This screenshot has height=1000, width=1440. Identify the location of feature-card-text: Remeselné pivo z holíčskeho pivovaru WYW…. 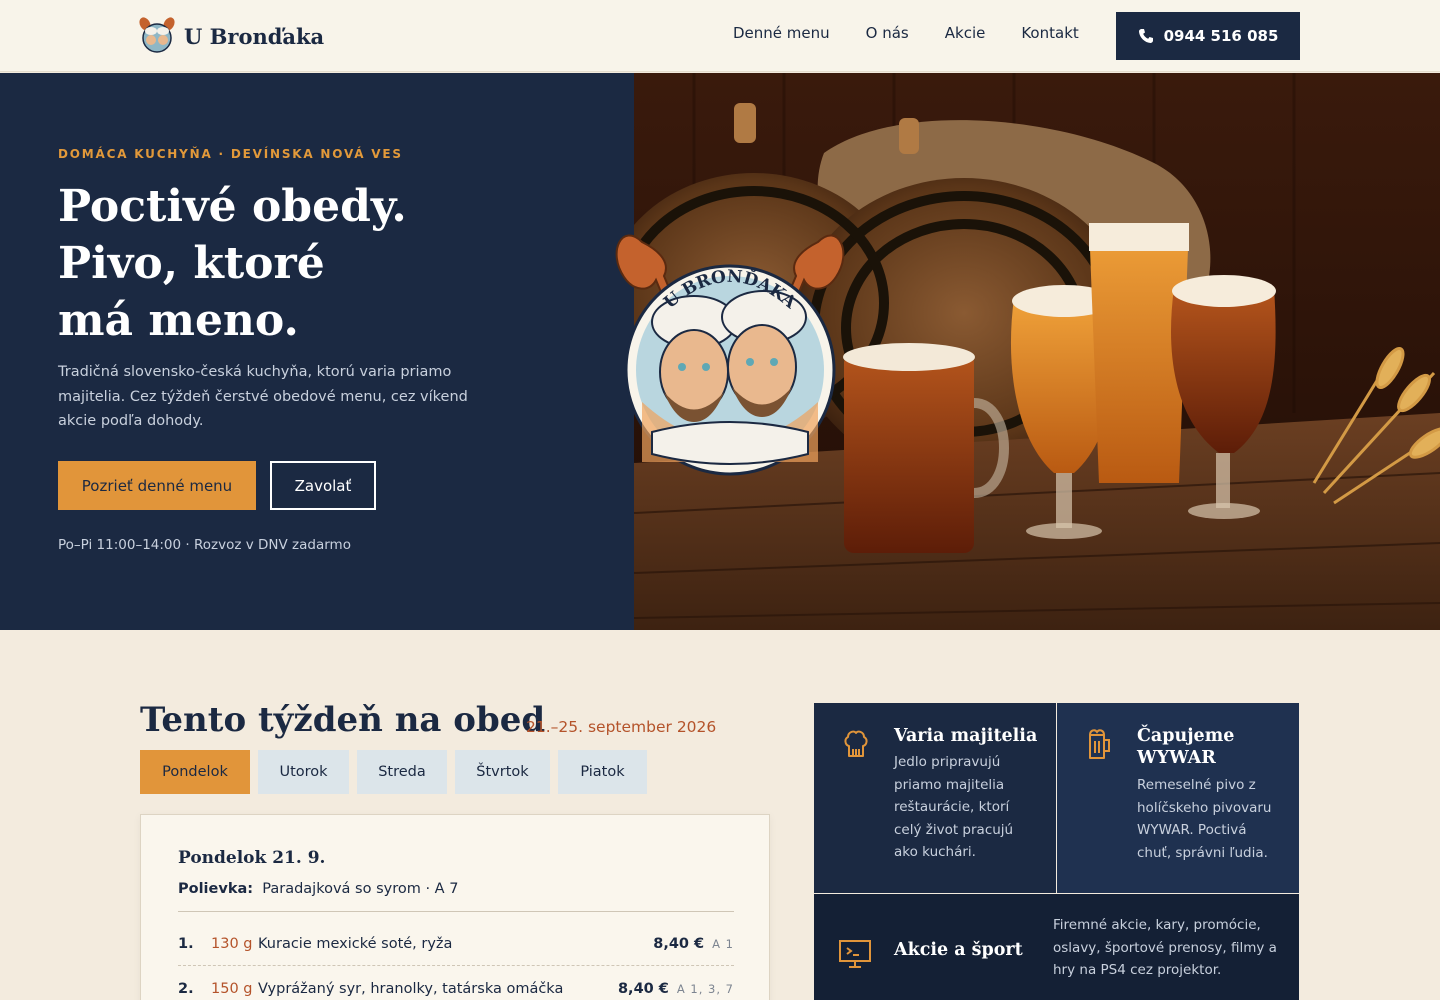
(1204, 819).